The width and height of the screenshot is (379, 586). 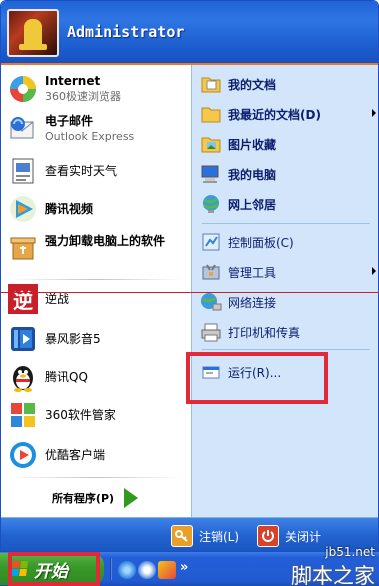 I want to click on recent-item-label: 暴风影音5, so click(x=73, y=338).